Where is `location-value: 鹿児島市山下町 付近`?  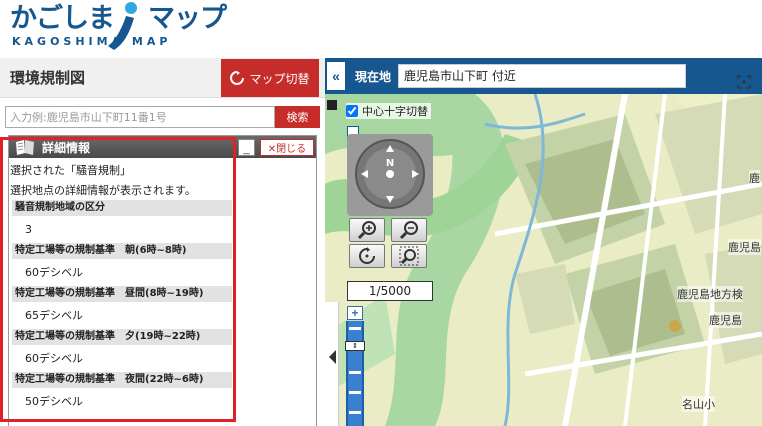
location-value: 鹿児島市山下町 付近 is located at coordinates (460, 76).